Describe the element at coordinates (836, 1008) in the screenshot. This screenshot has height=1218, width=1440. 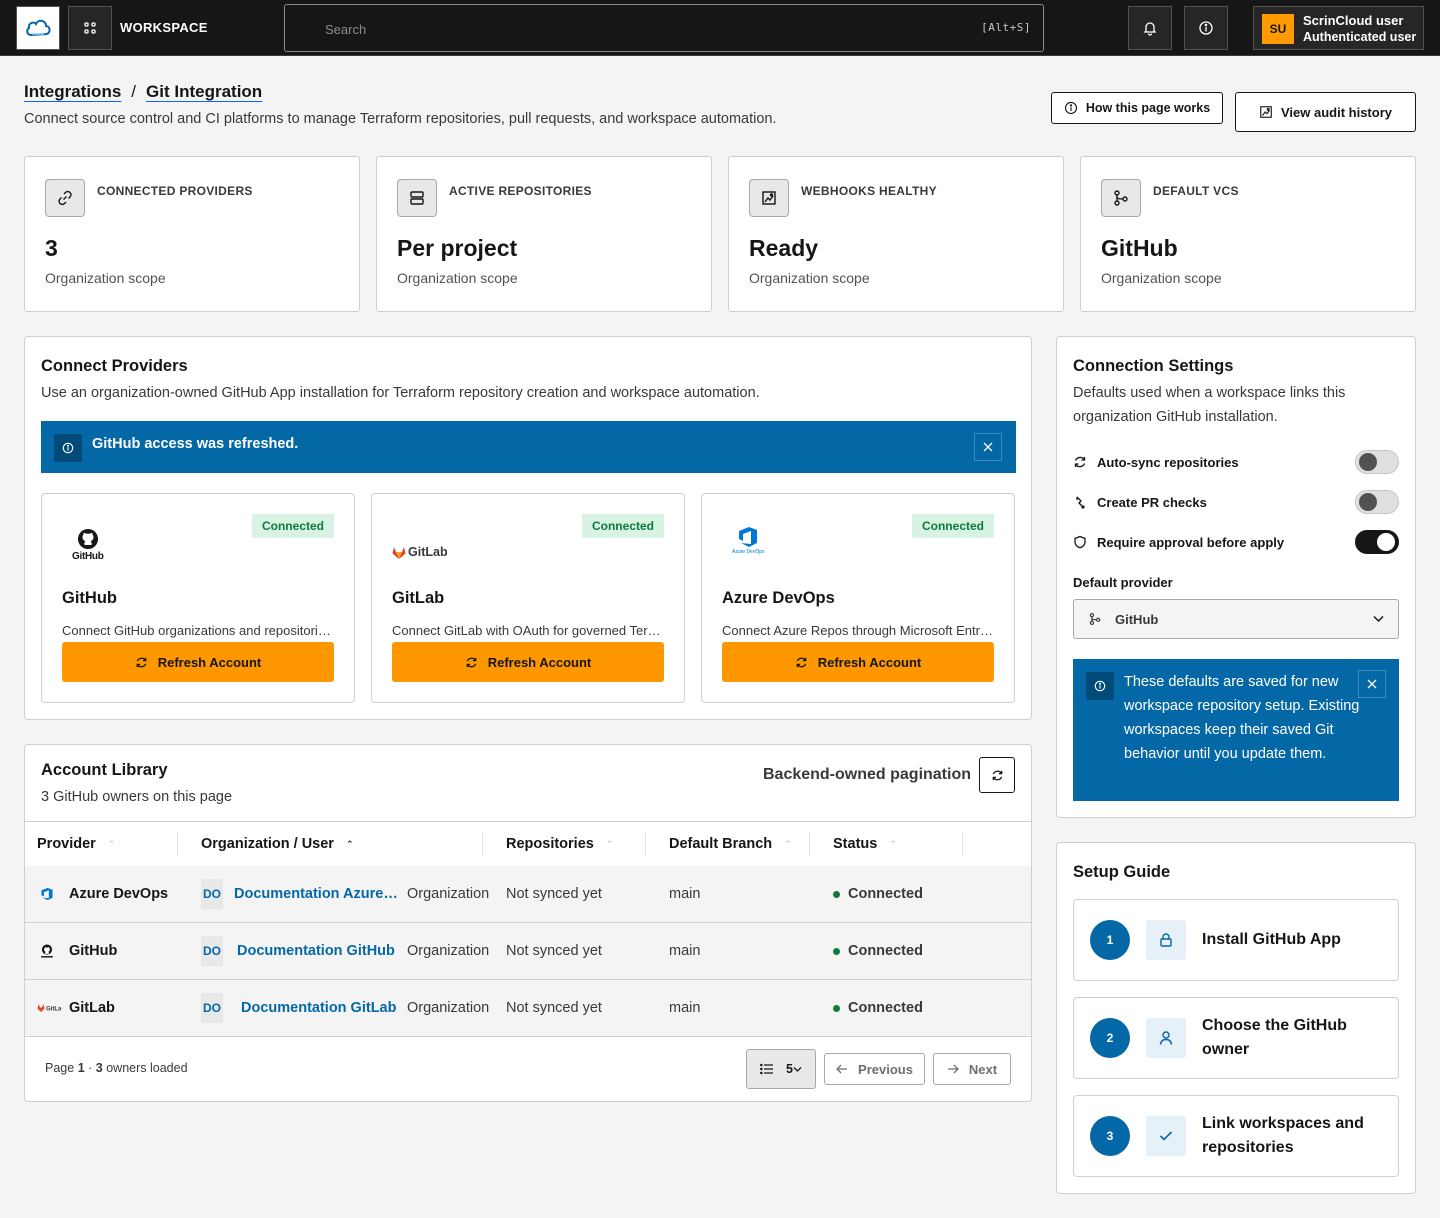
I see `status-dot` at that location.